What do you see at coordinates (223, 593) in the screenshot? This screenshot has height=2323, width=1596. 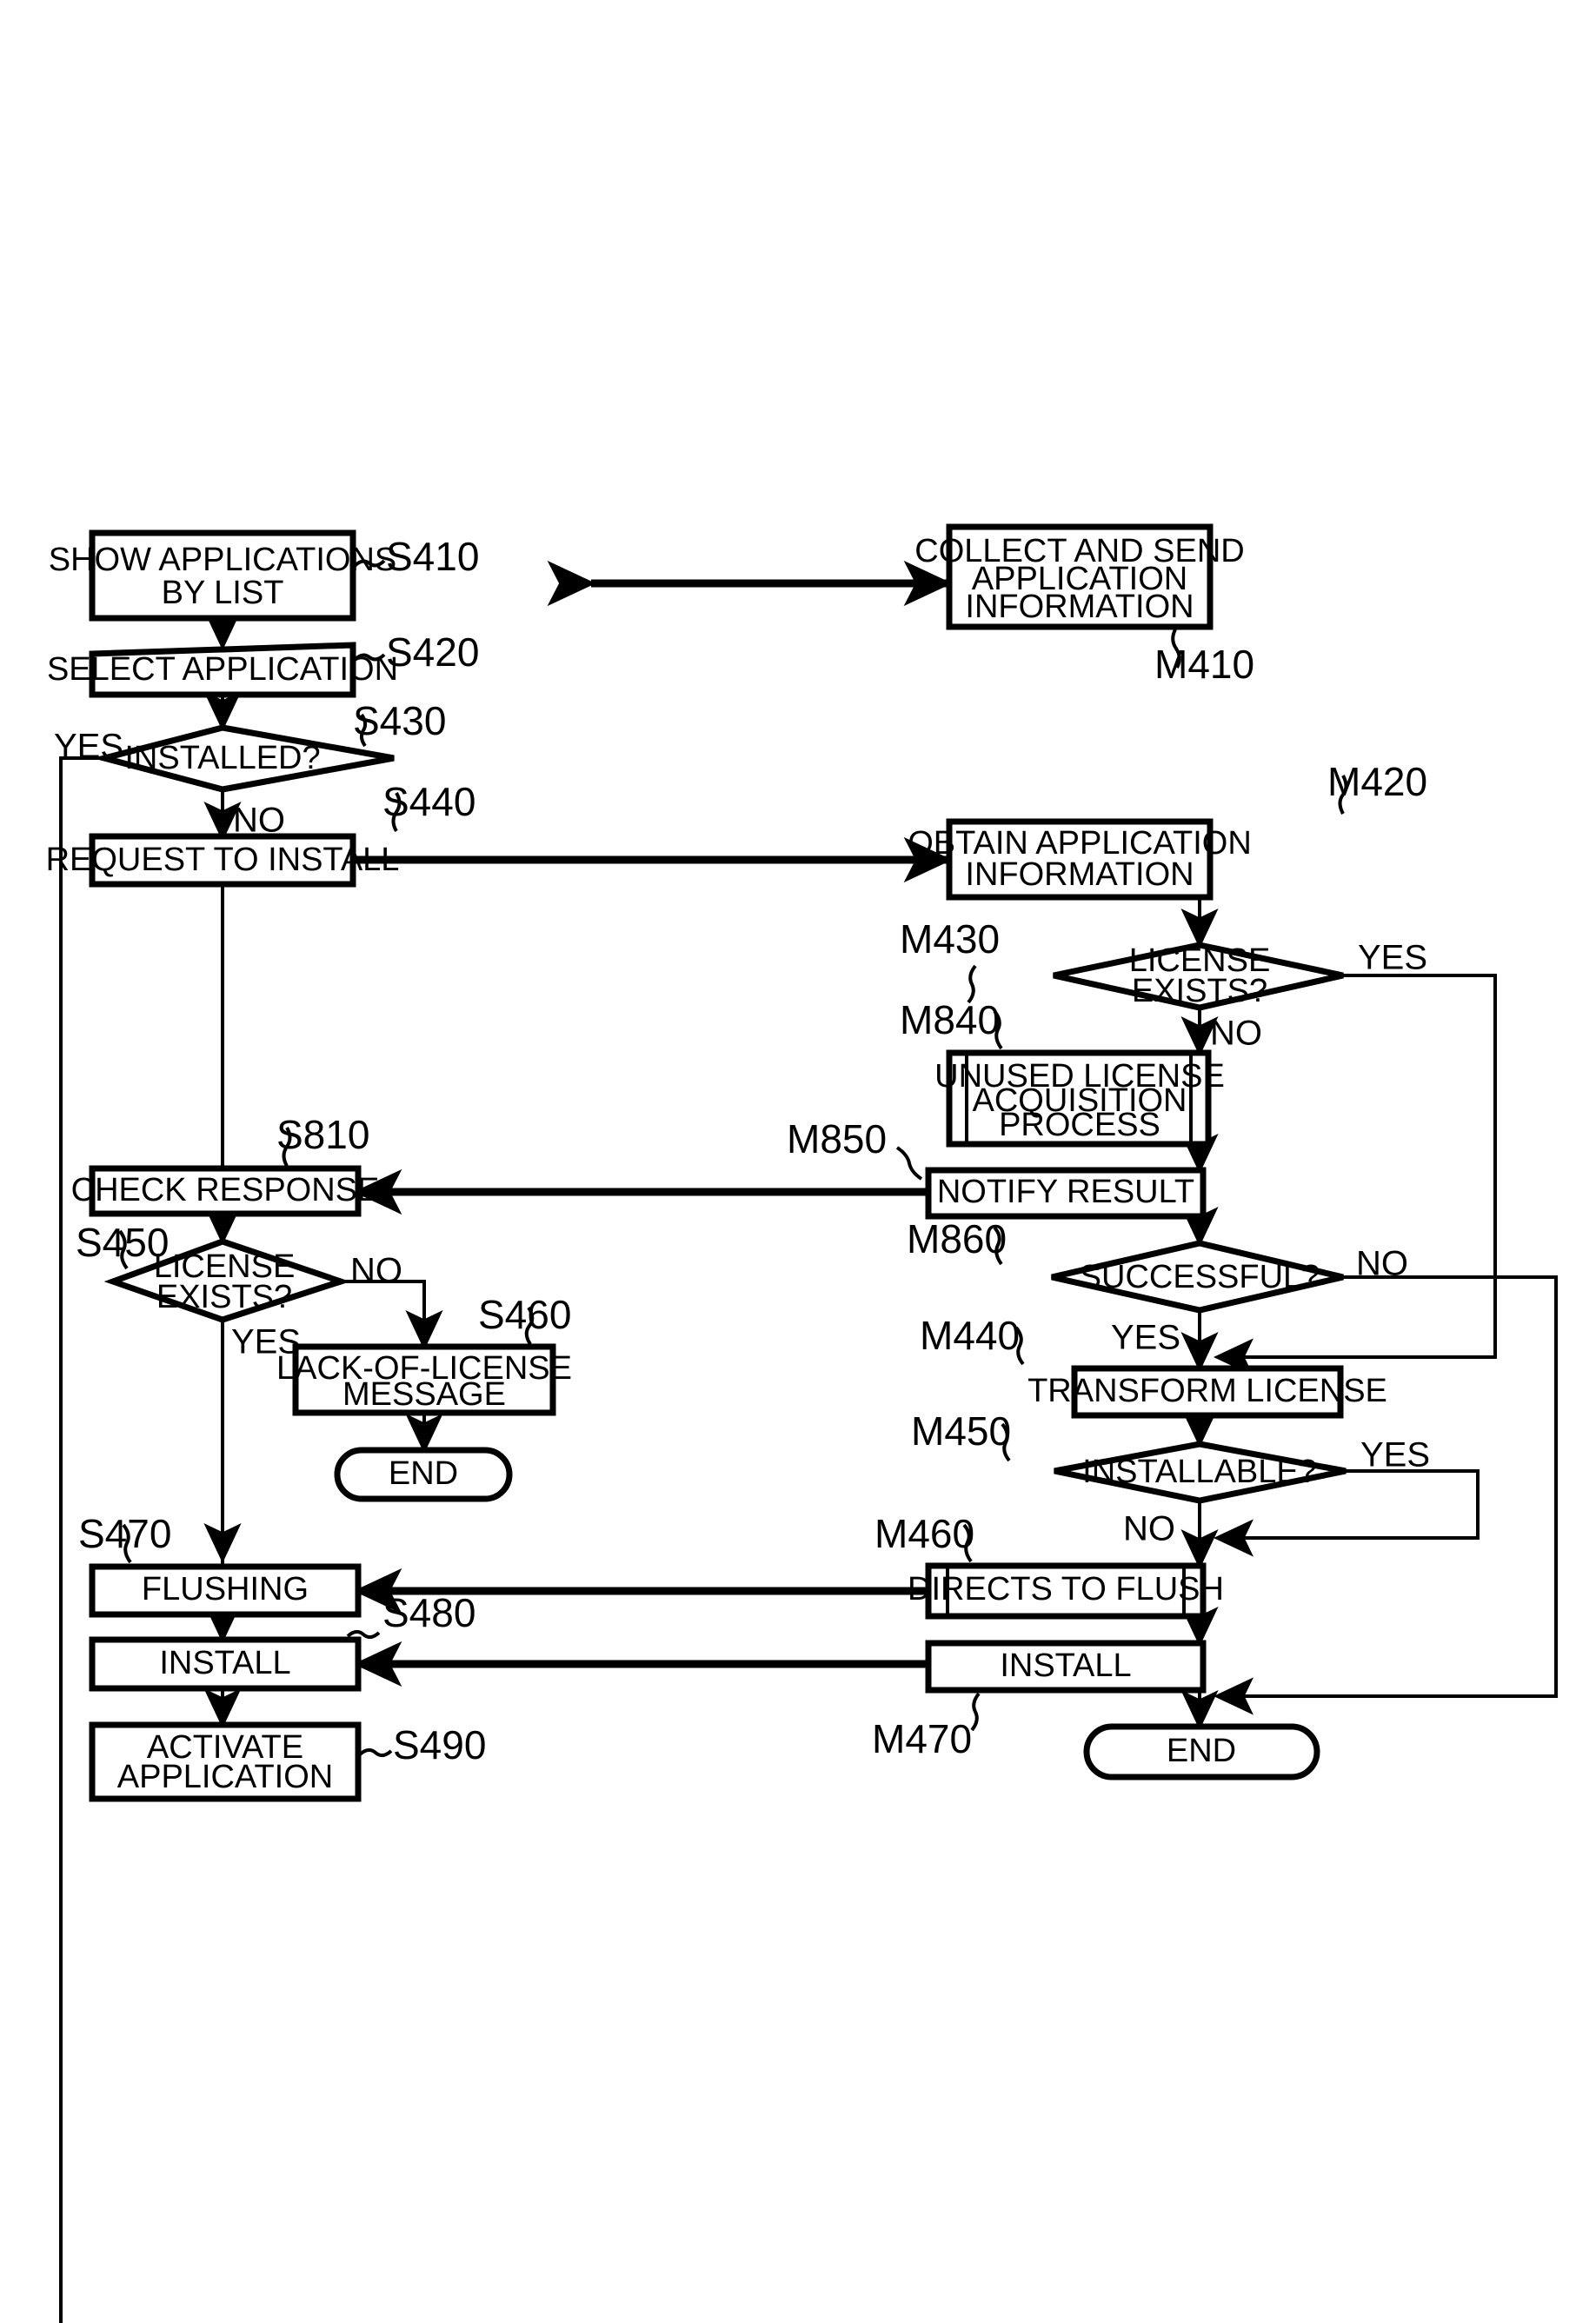 I see `node-label: BY LIST` at bounding box center [223, 593].